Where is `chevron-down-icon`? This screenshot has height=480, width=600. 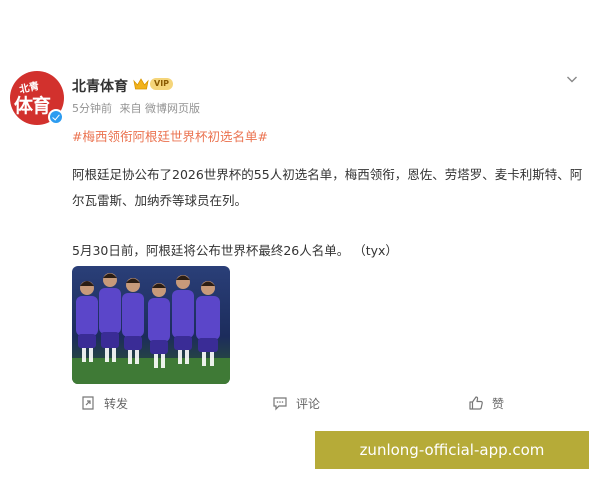
chevron-down-icon is located at coordinates (572, 79).